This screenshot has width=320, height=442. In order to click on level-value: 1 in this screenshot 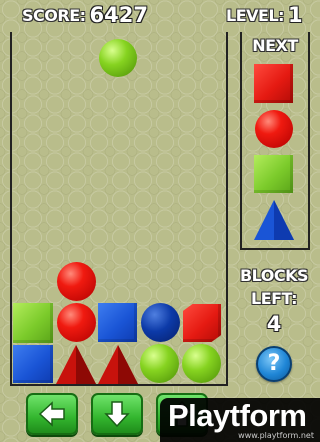, I will do `click(295, 15)`.